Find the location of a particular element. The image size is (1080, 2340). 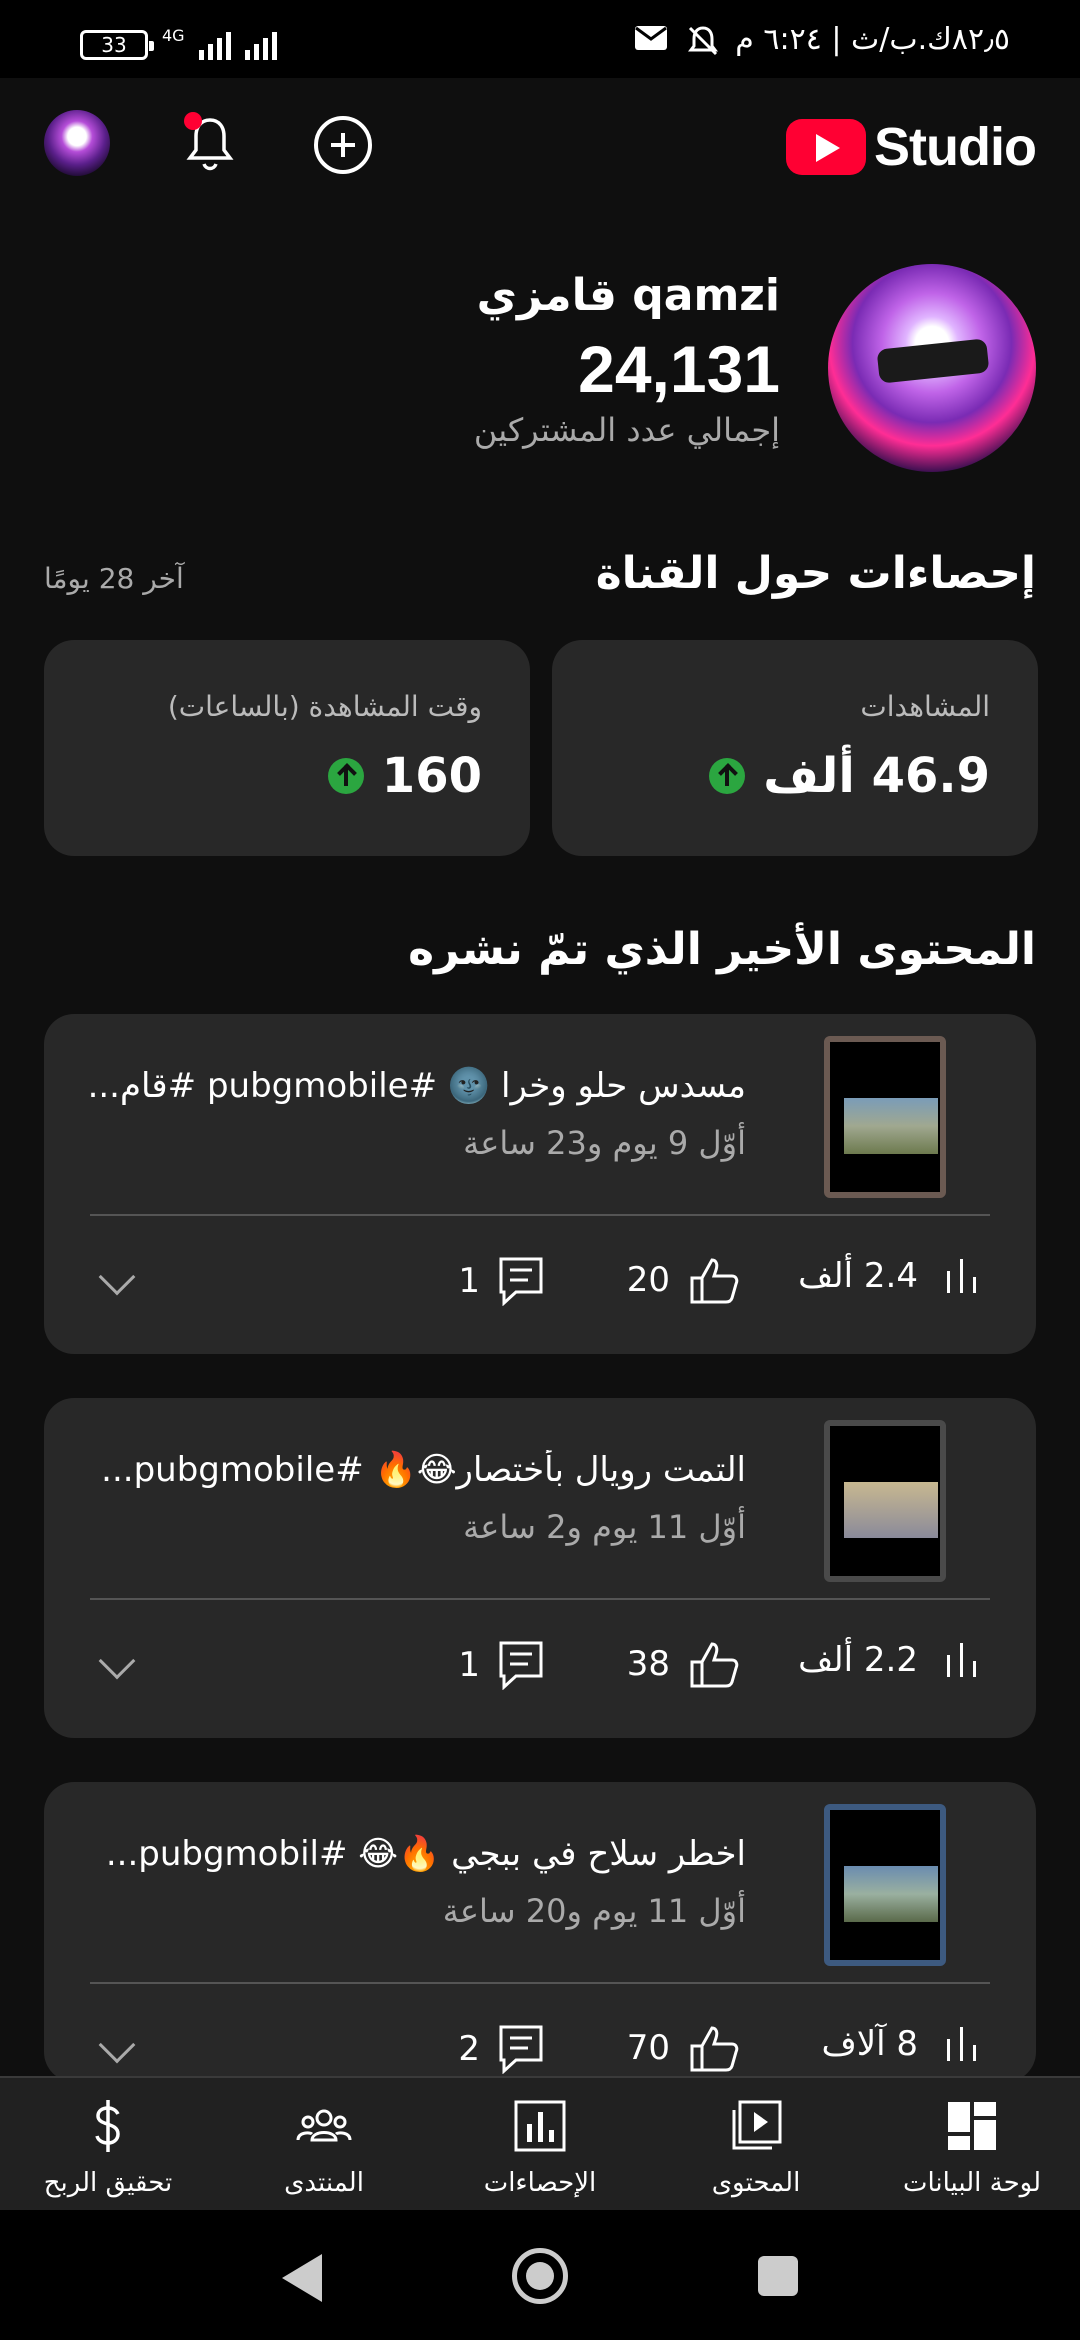

comments-metric: 2 is located at coordinates (501, 2049).